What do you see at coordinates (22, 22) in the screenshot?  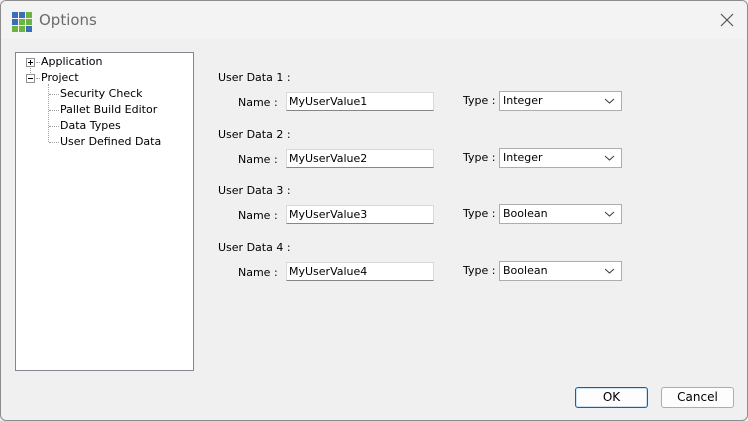 I see `app-grid-icon` at bounding box center [22, 22].